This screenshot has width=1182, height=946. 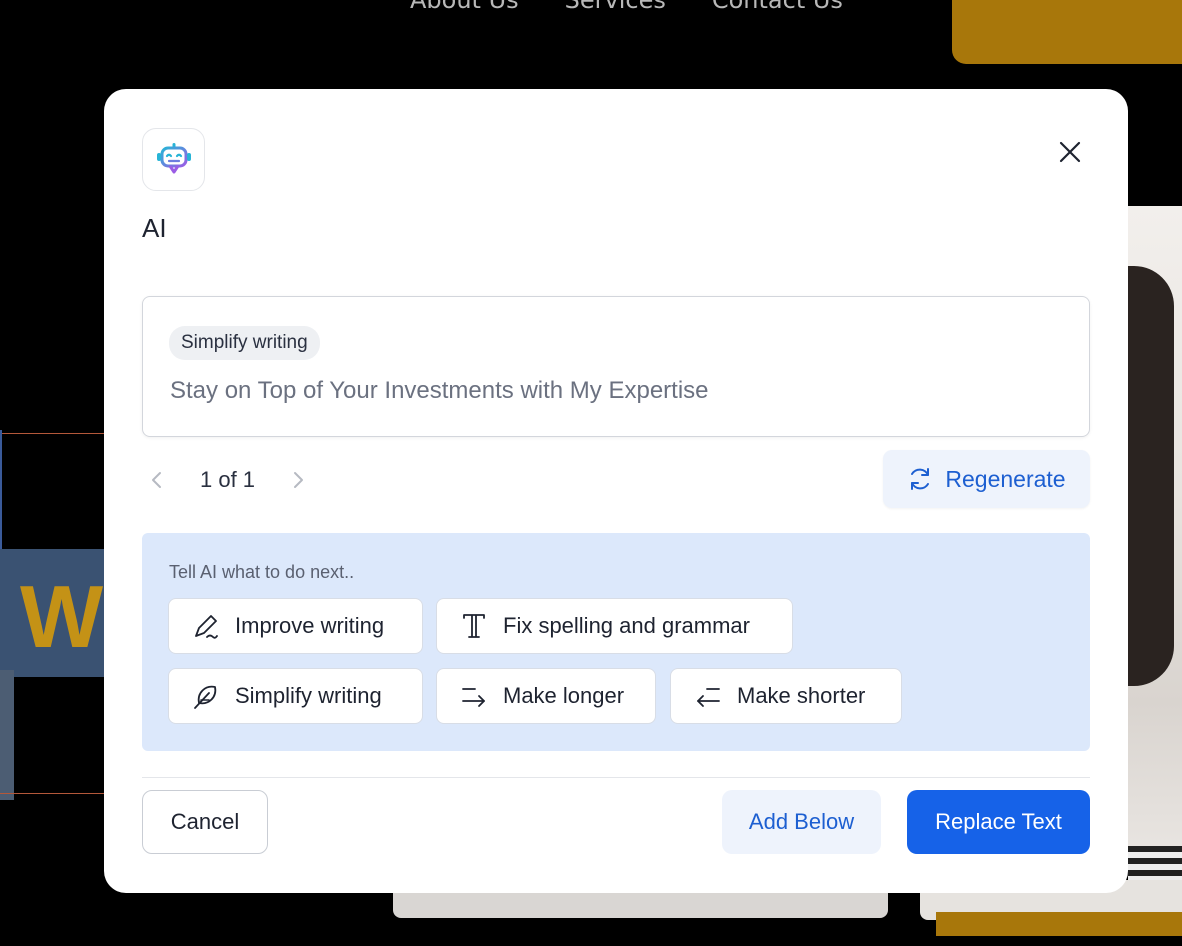 What do you see at coordinates (1005, 478) in the screenshot?
I see `regenerate-label: Regenerate` at bounding box center [1005, 478].